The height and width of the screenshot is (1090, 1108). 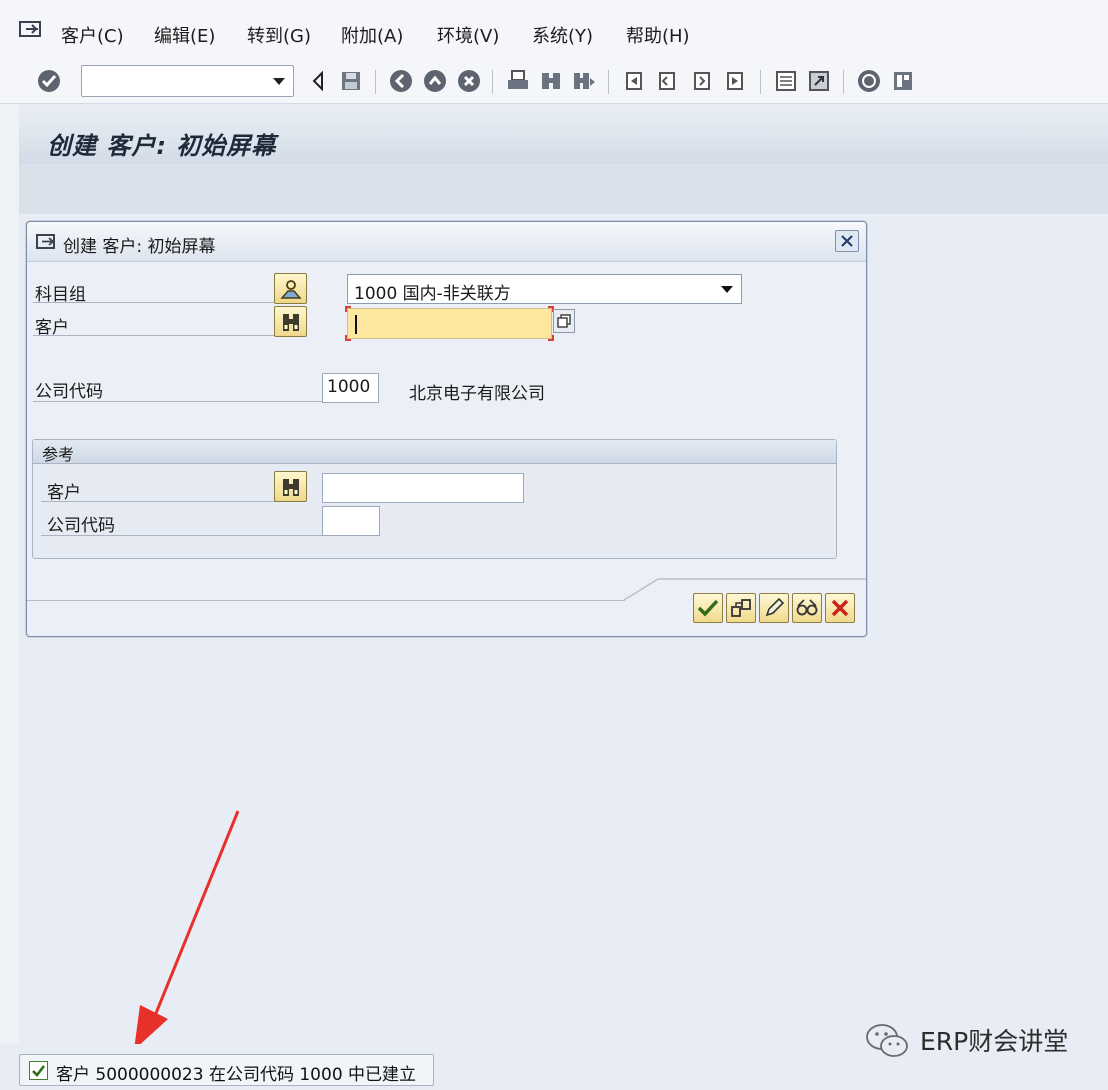 What do you see at coordinates (903, 81) in the screenshot?
I see `layout-icon` at bounding box center [903, 81].